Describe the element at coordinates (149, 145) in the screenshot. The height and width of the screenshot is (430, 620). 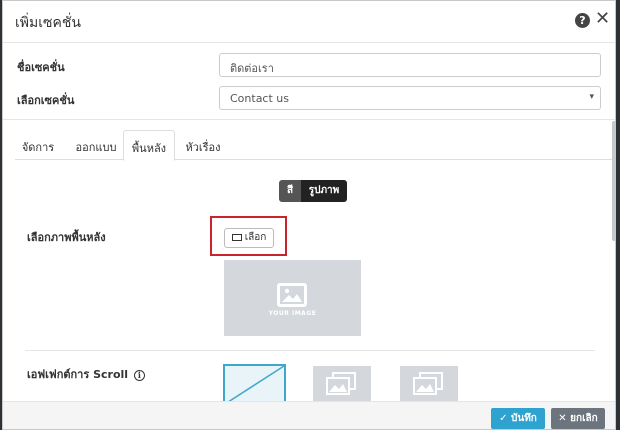
I see `tab-background: พื้นหลัง` at that location.